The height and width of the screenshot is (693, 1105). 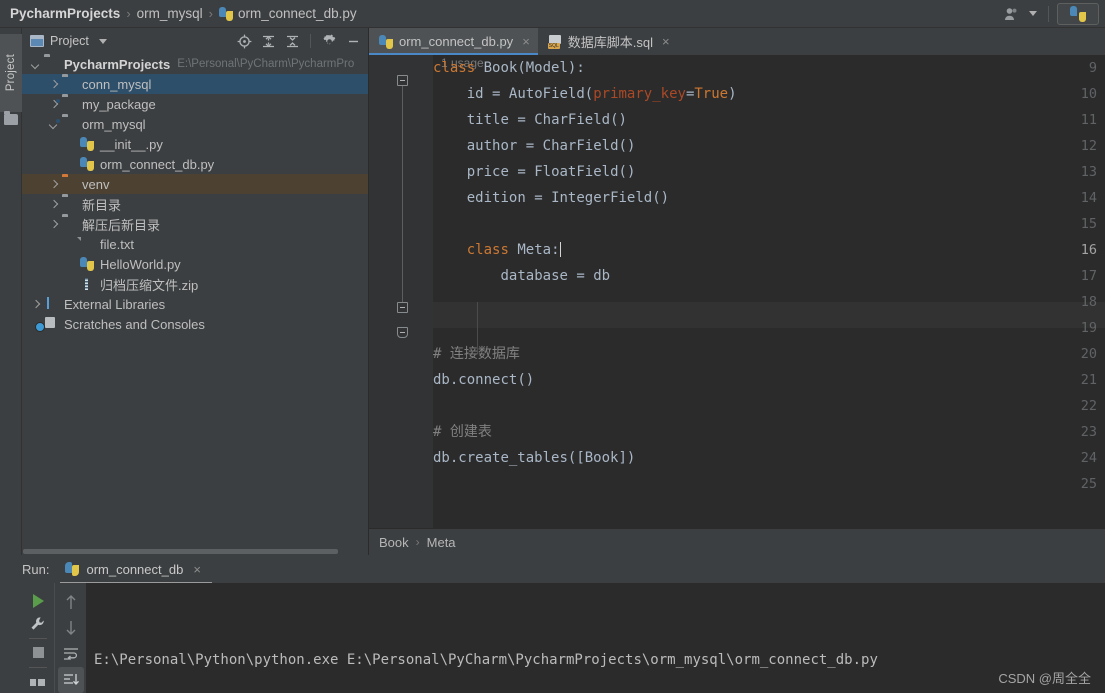 I want to click on code-line-12: author = CharField(), so click(x=769, y=146).